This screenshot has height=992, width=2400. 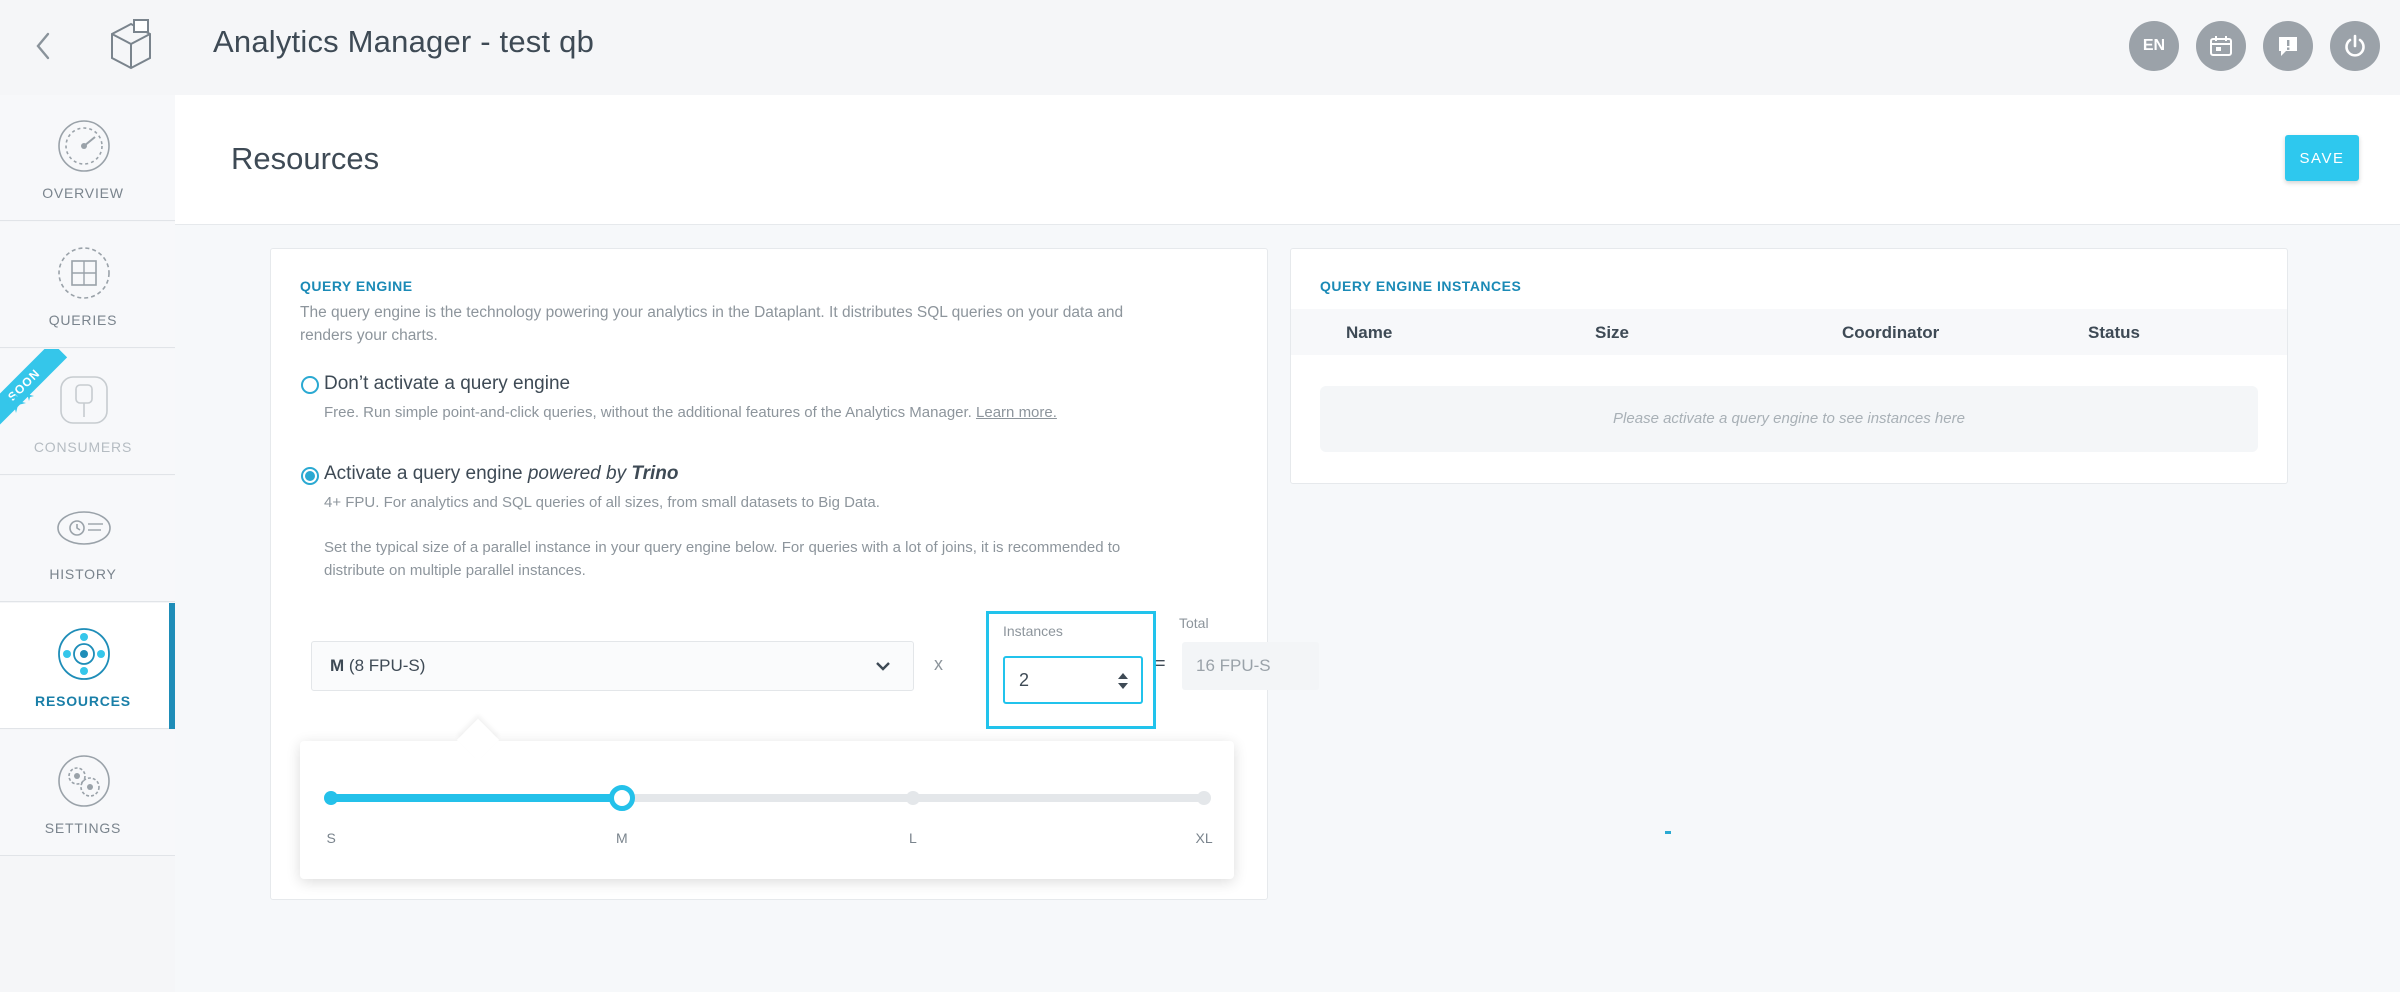 I want to click on feedback-icon, so click(x=2288, y=46).